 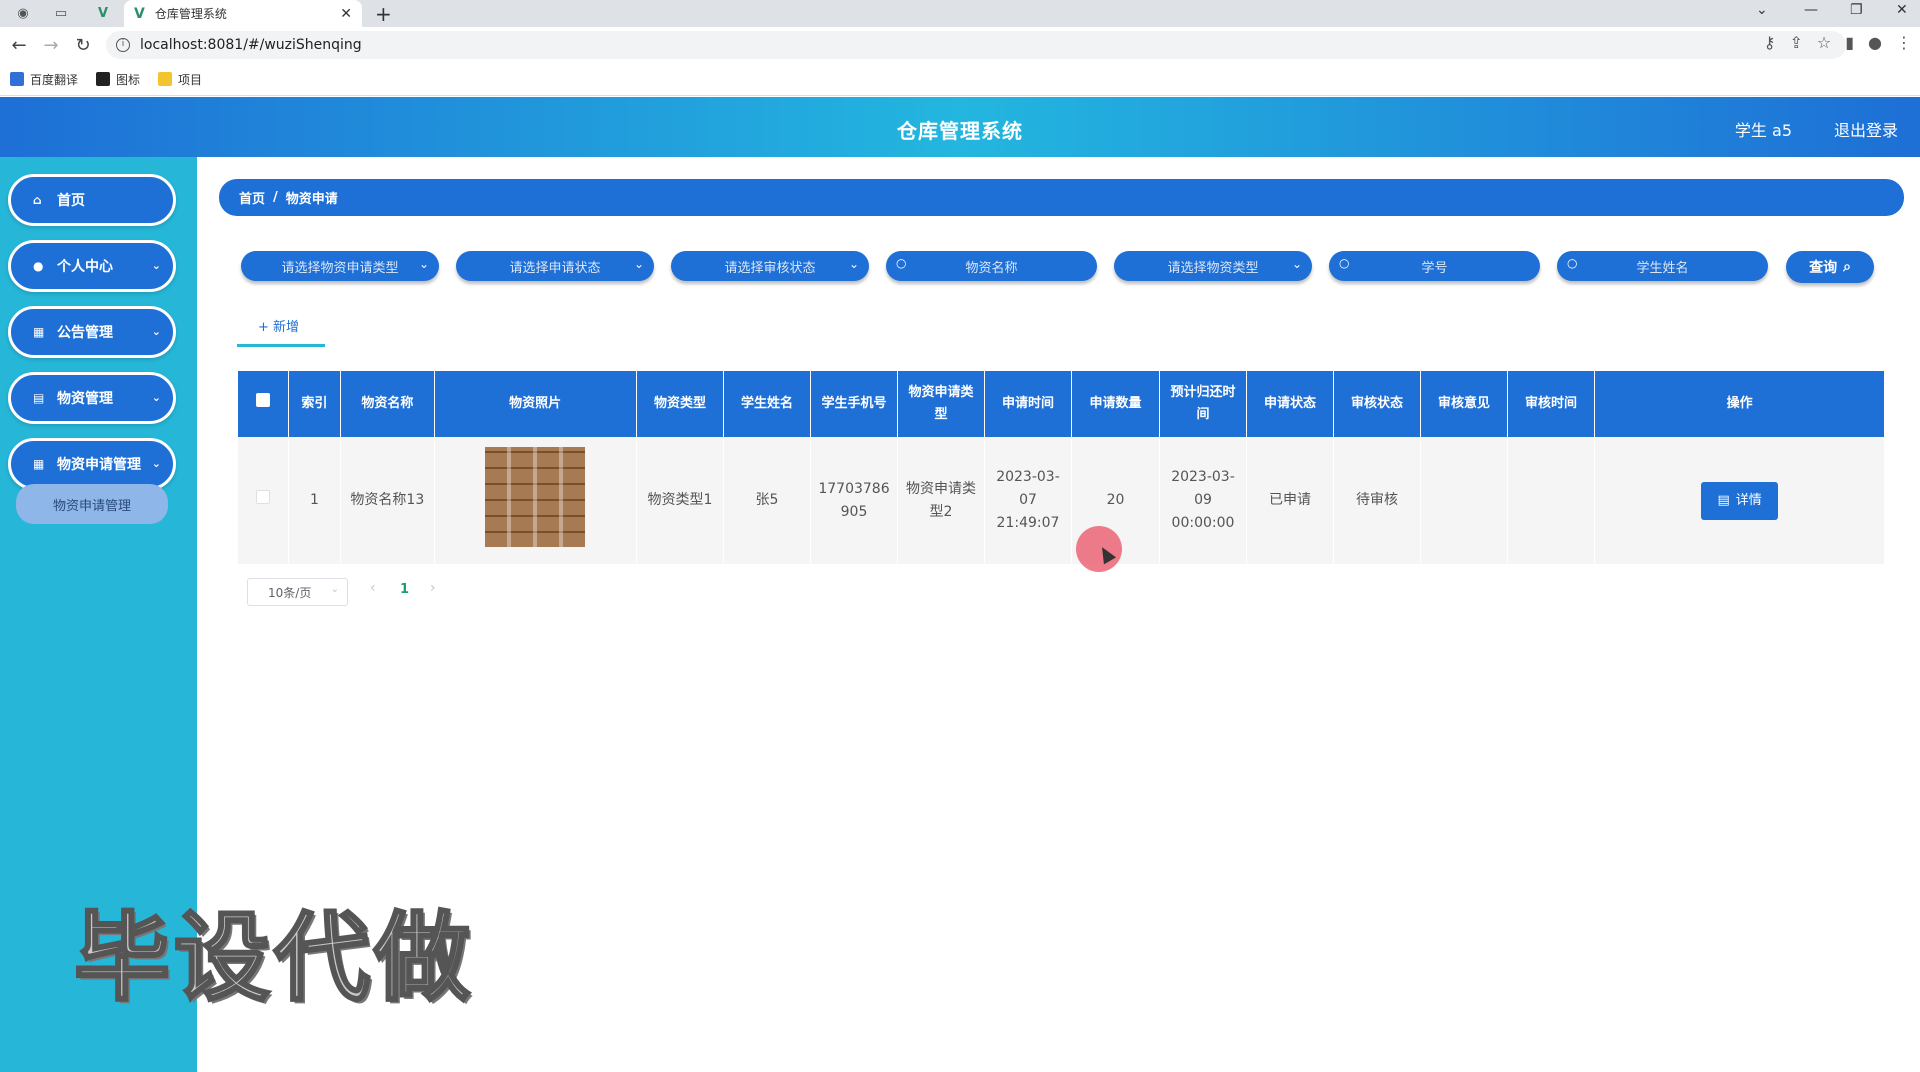 I want to click on column-header: 学生手机号, so click(x=854, y=404).